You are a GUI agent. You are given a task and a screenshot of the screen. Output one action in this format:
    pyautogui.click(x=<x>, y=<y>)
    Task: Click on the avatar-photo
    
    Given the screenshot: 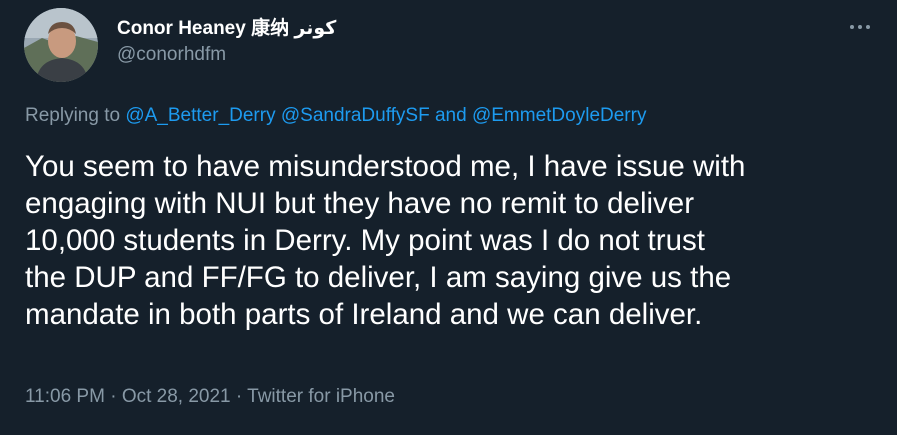 What is the action you would take?
    pyautogui.click(x=61, y=45)
    